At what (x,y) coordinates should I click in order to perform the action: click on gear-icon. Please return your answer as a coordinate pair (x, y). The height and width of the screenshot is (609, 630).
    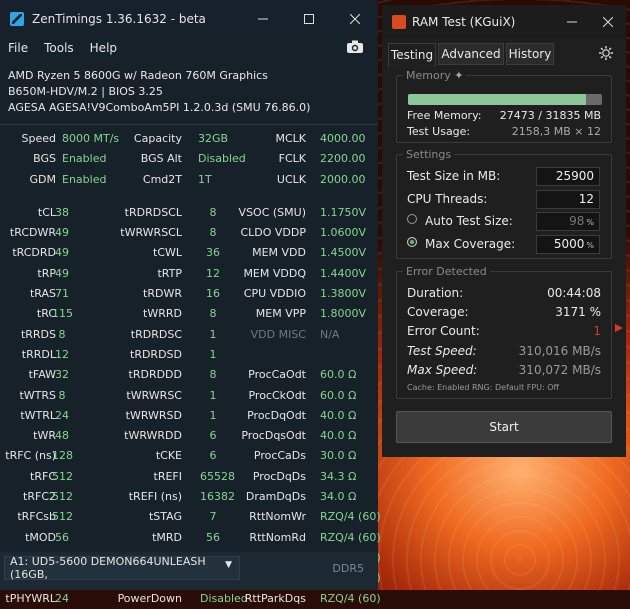
    Looking at the image, I should click on (606, 53).